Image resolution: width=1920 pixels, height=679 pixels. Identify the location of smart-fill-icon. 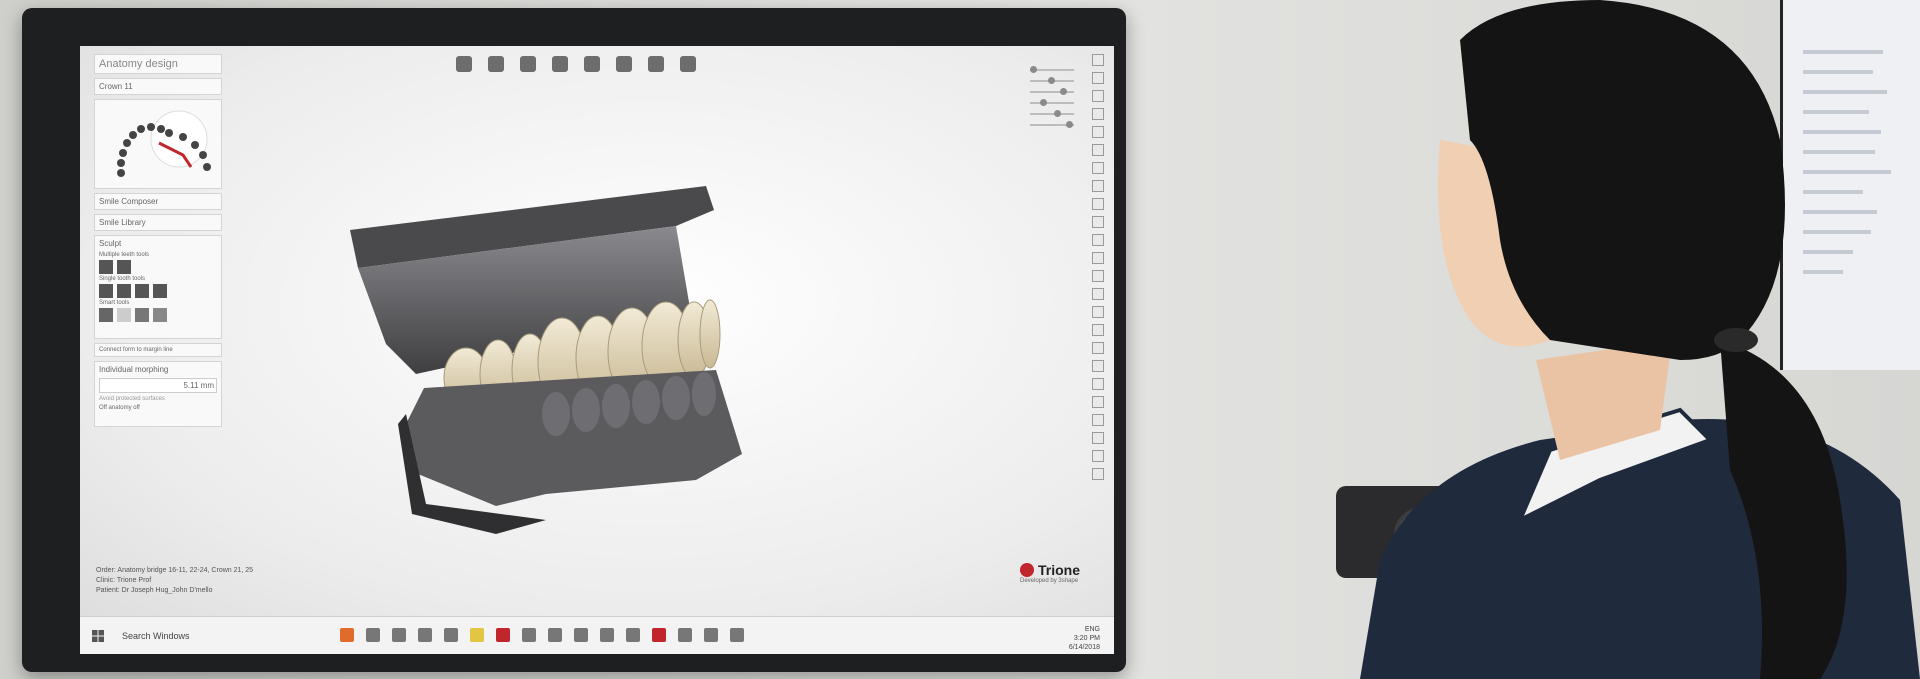
(160, 315).